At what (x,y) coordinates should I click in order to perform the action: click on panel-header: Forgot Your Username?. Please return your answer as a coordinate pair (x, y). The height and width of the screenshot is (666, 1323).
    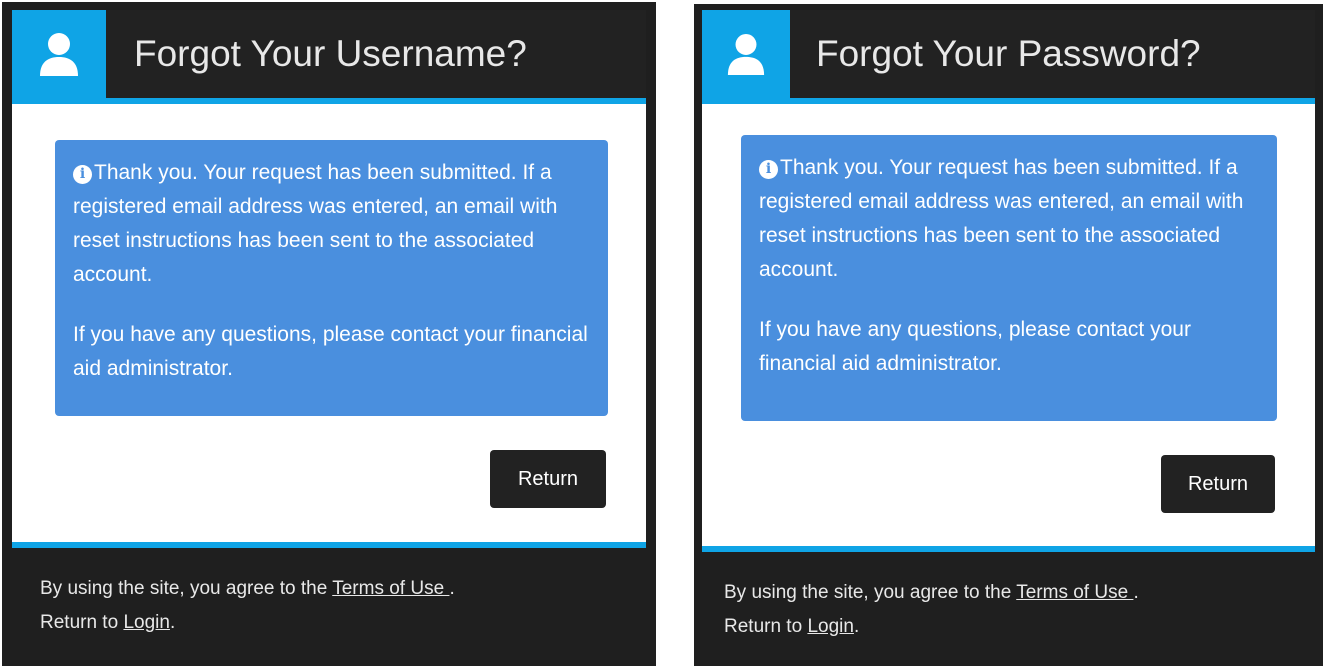
    Looking at the image, I should click on (329, 54).